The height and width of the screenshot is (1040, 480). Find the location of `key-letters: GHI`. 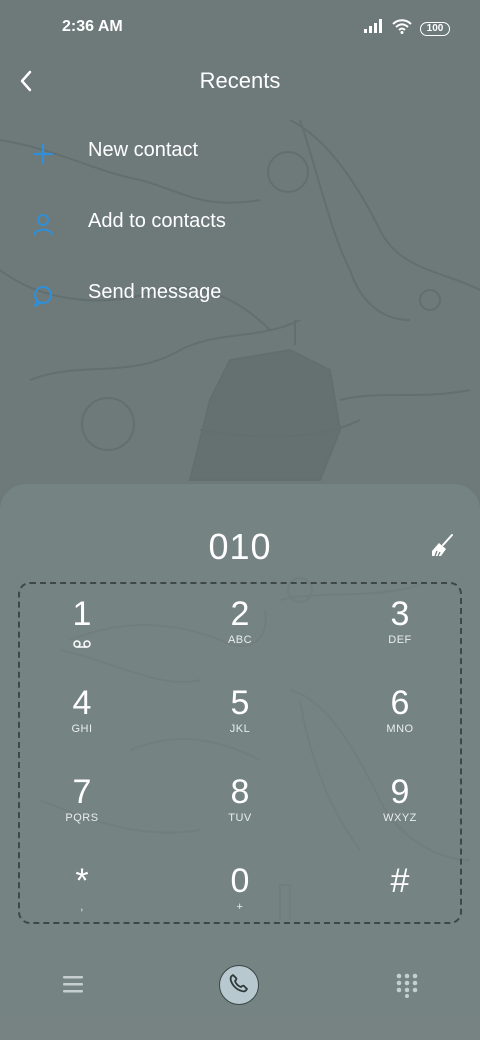

key-letters: GHI is located at coordinates (82, 729).